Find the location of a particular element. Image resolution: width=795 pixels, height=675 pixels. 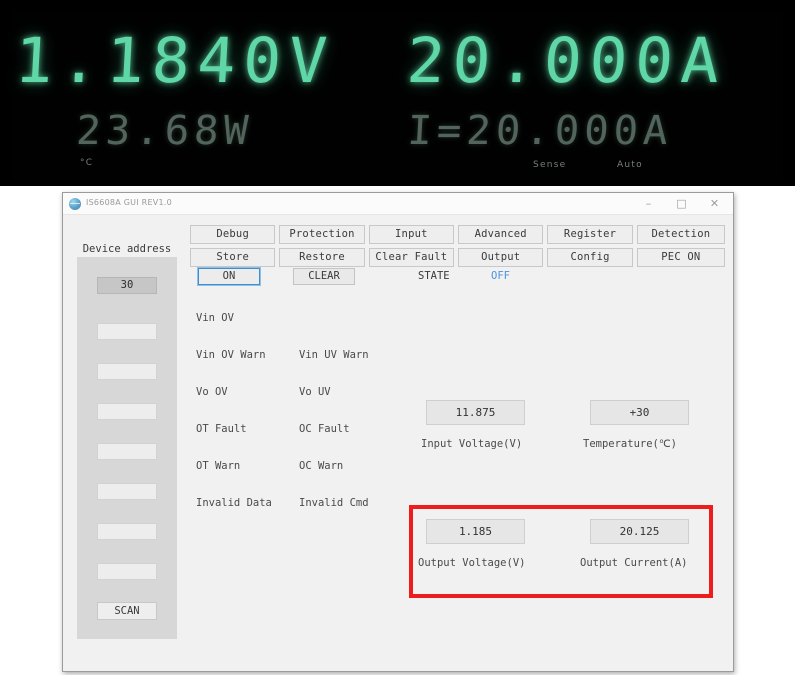

minimize-icon: – is located at coordinates (648, 203).